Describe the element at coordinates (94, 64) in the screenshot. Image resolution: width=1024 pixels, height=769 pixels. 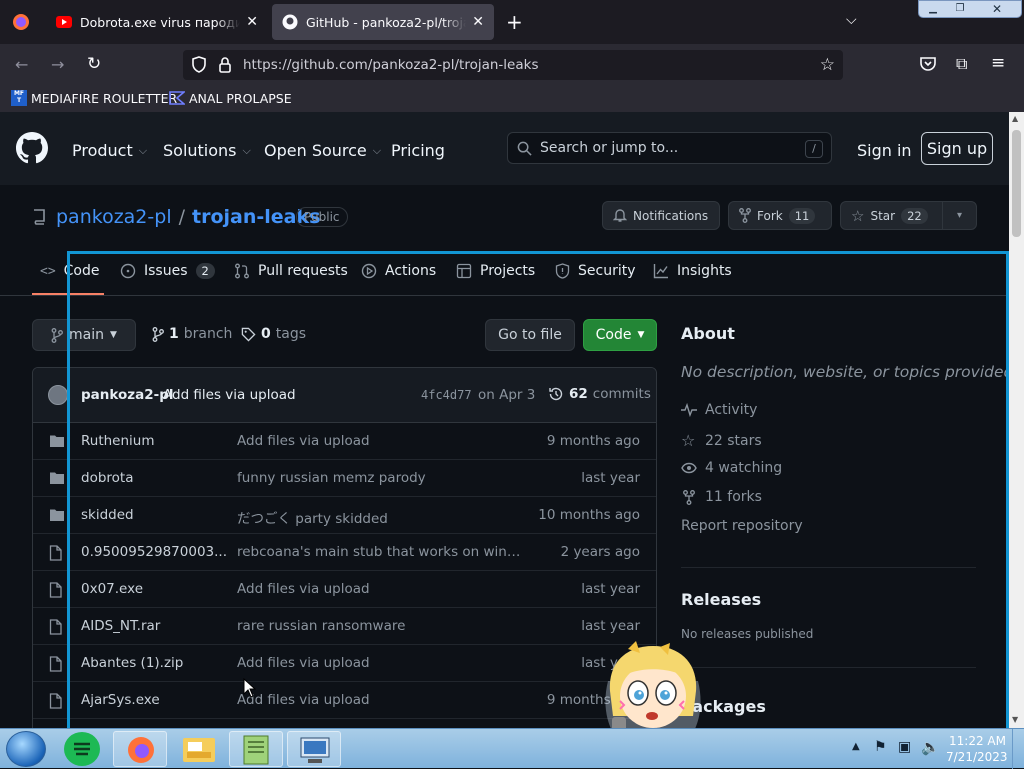
I see `reload-icon: ↻` at that location.